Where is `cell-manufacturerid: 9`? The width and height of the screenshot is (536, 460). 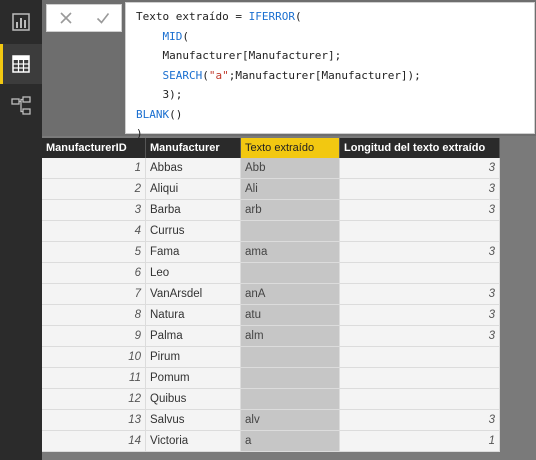
cell-manufacturerid: 9 is located at coordinates (94, 336).